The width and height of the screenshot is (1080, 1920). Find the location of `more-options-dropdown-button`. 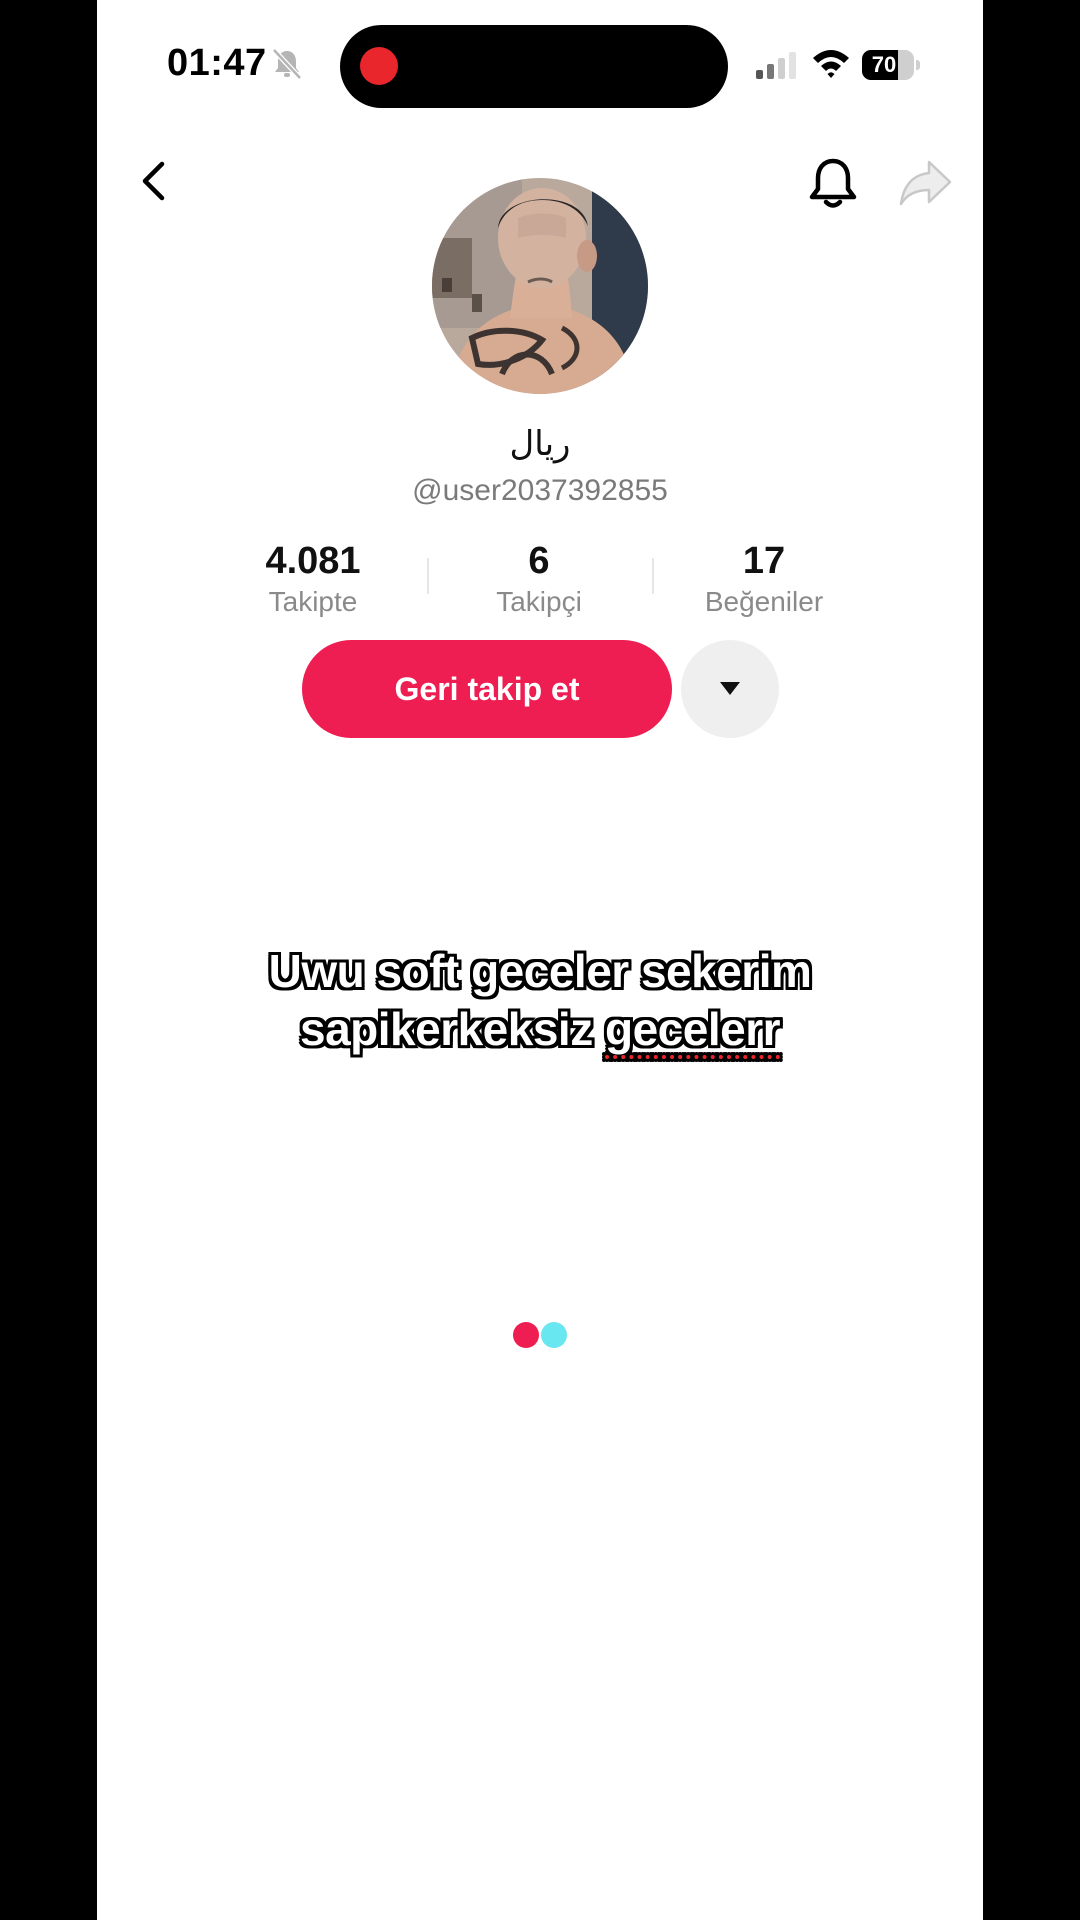

more-options-dropdown-button is located at coordinates (730, 689).